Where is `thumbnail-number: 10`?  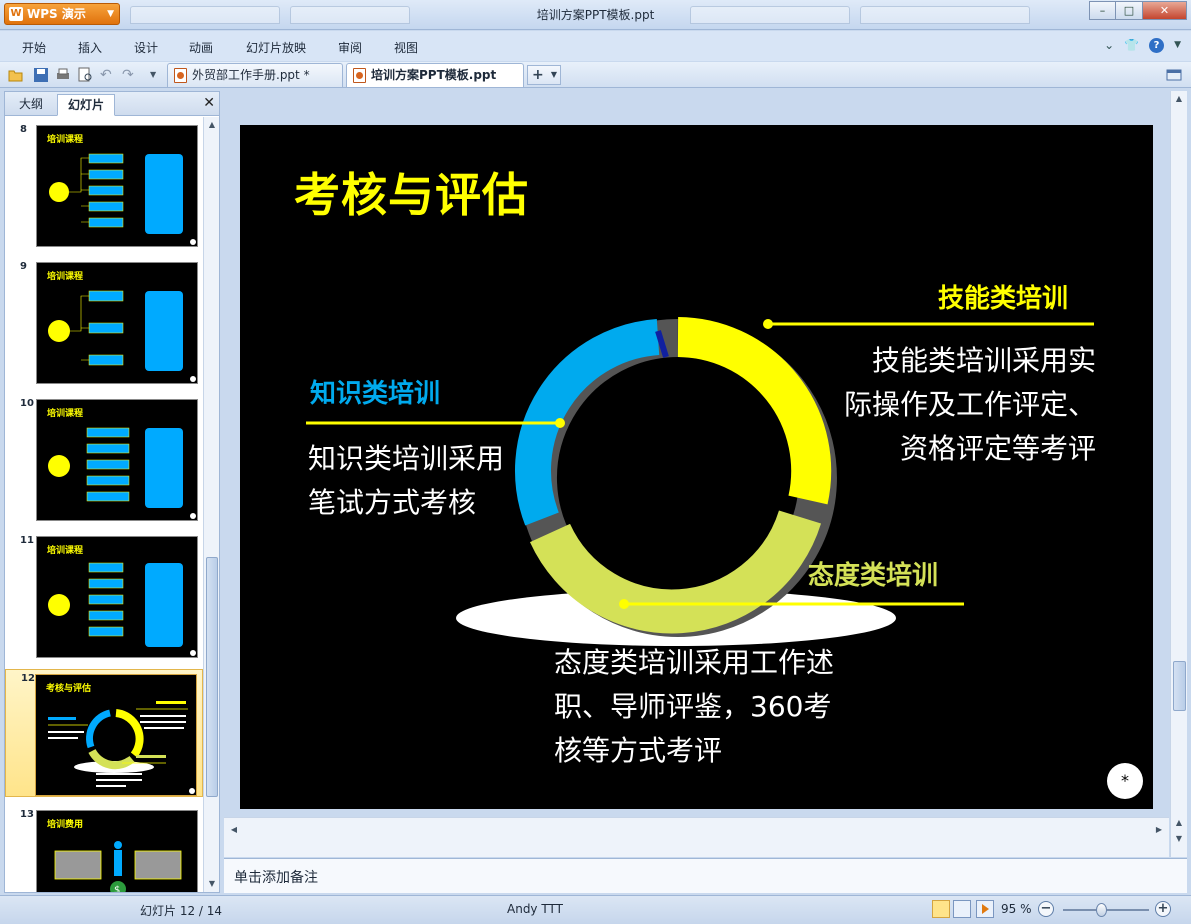 thumbnail-number: 10 is located at coordinates (27, 403).